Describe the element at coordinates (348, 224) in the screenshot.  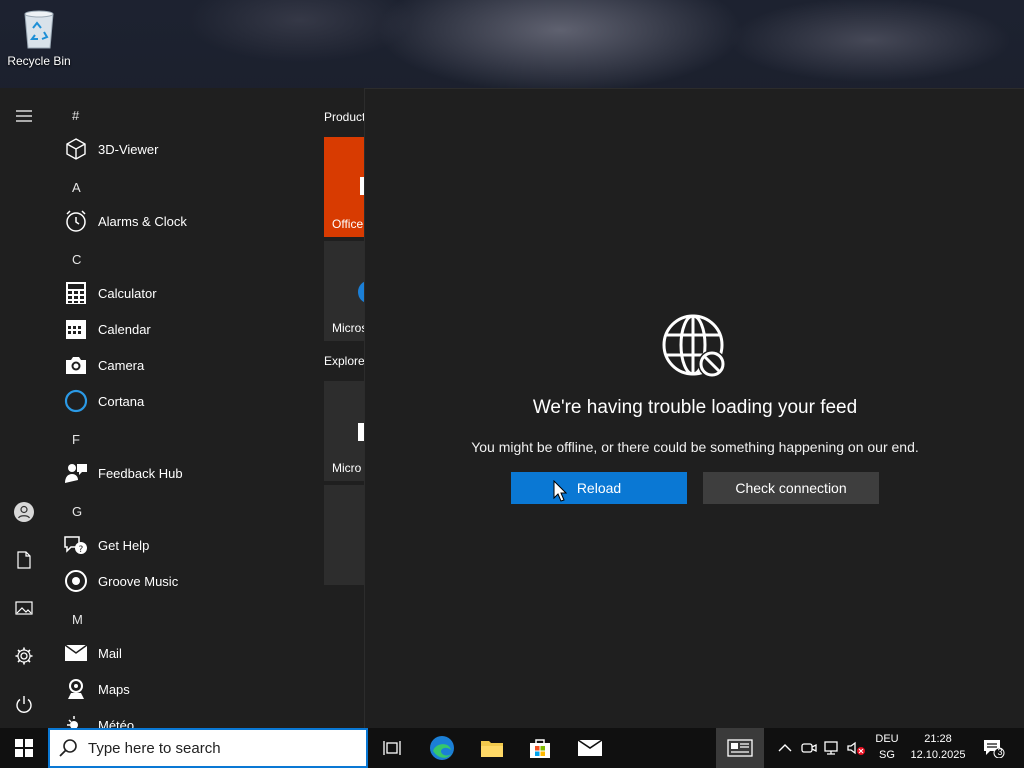
I see `tile-label: Office` at that location.